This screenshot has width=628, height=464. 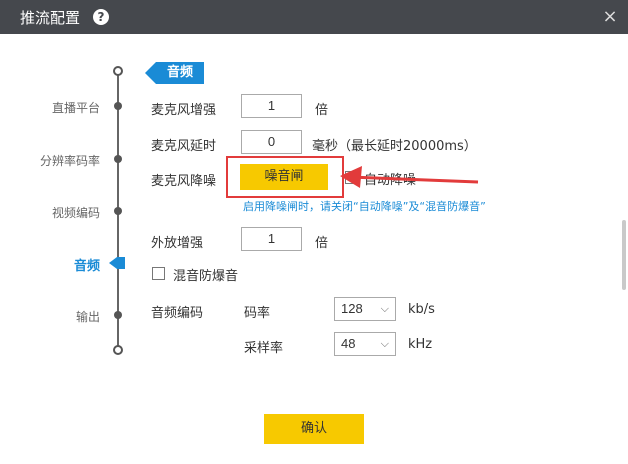 I want to click on samplerate-unit: kHz, so click(x=420, y=344).